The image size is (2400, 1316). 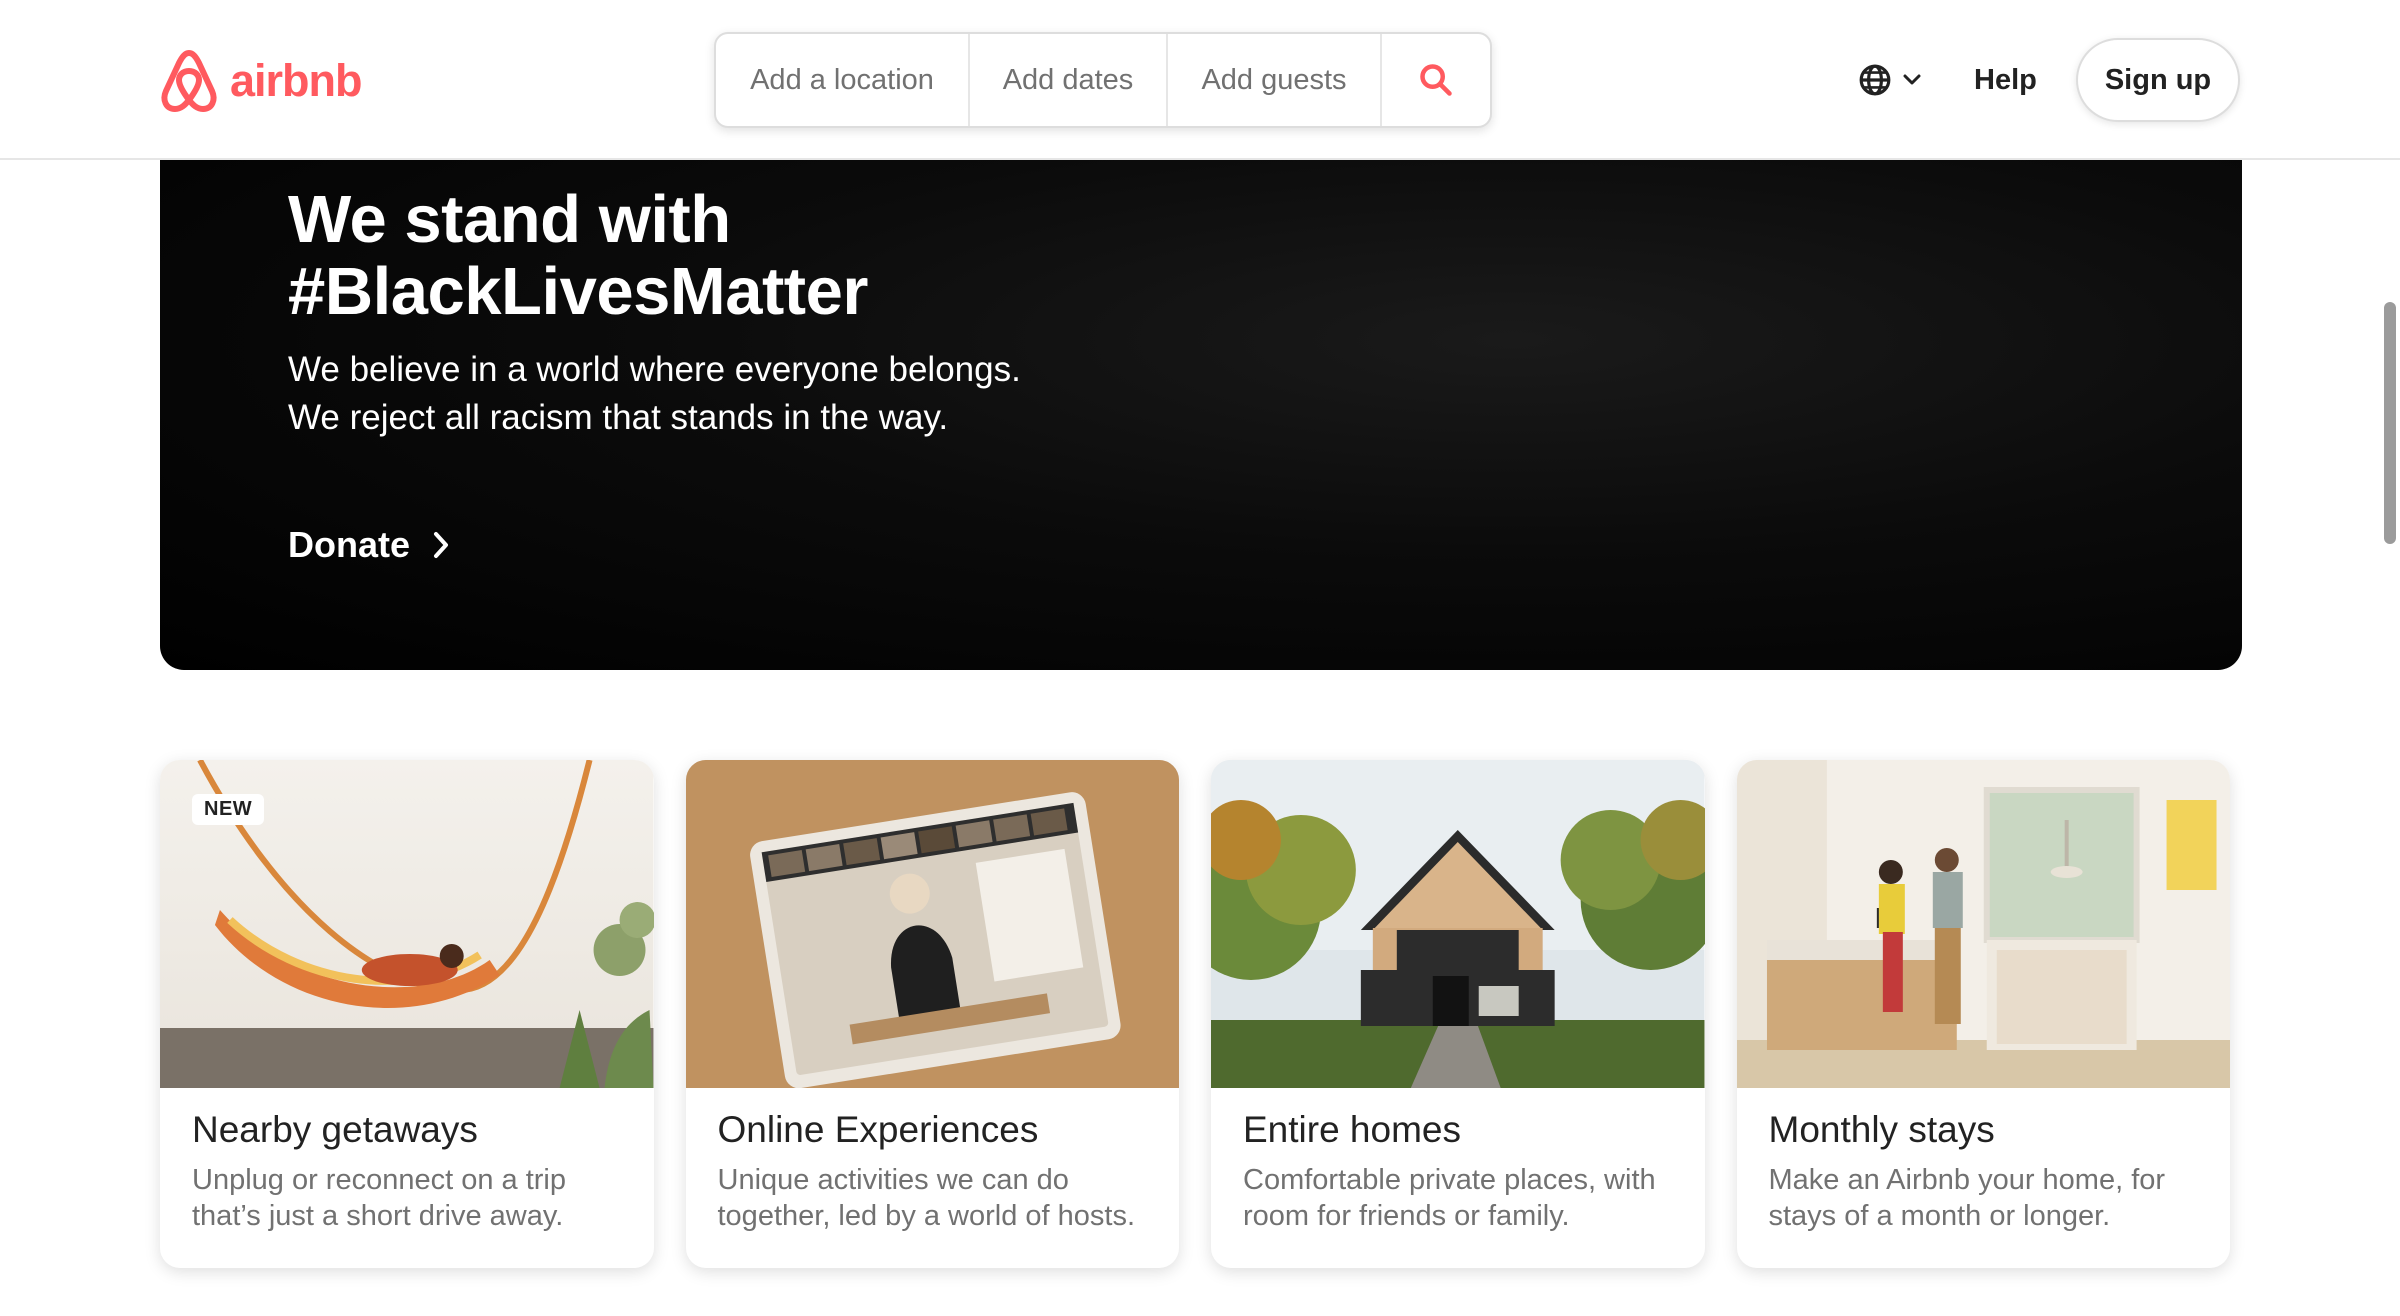 I want to click on hero-title: We stand with #BlackLivesMatter, so click(x=578, y=255).